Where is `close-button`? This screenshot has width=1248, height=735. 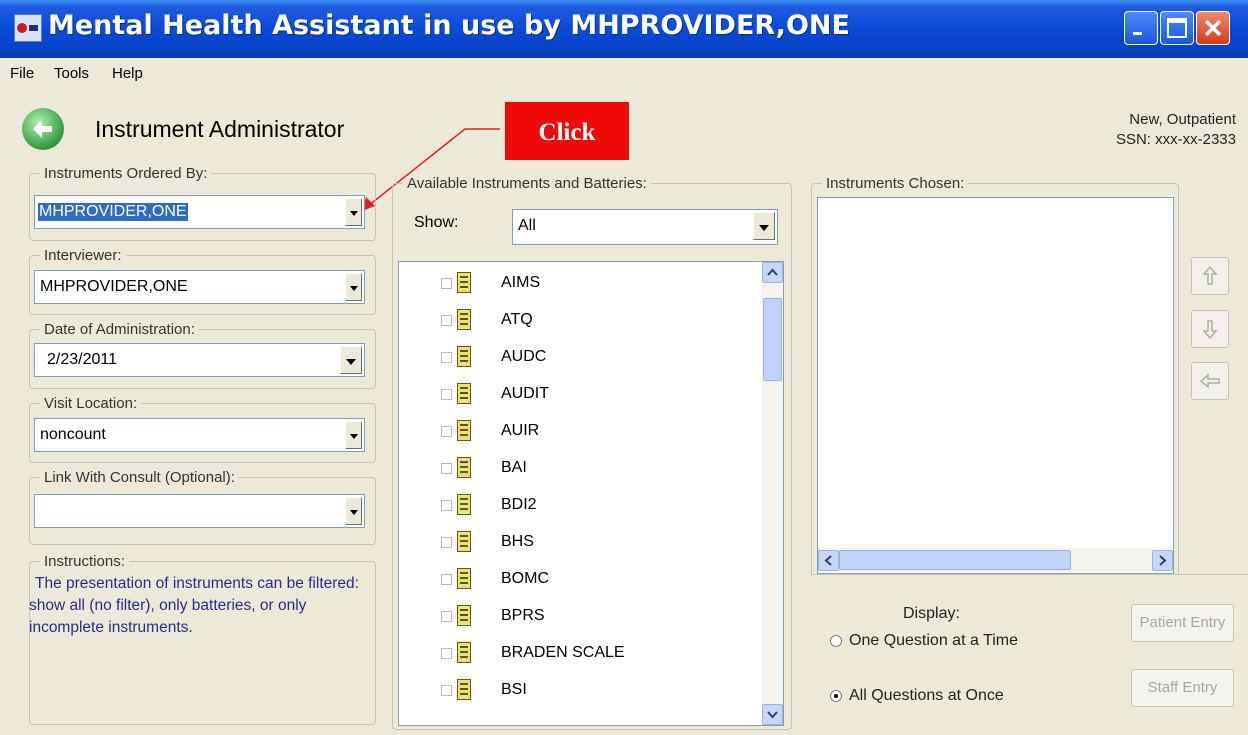 close-button is located at coordinates (1213, 28).